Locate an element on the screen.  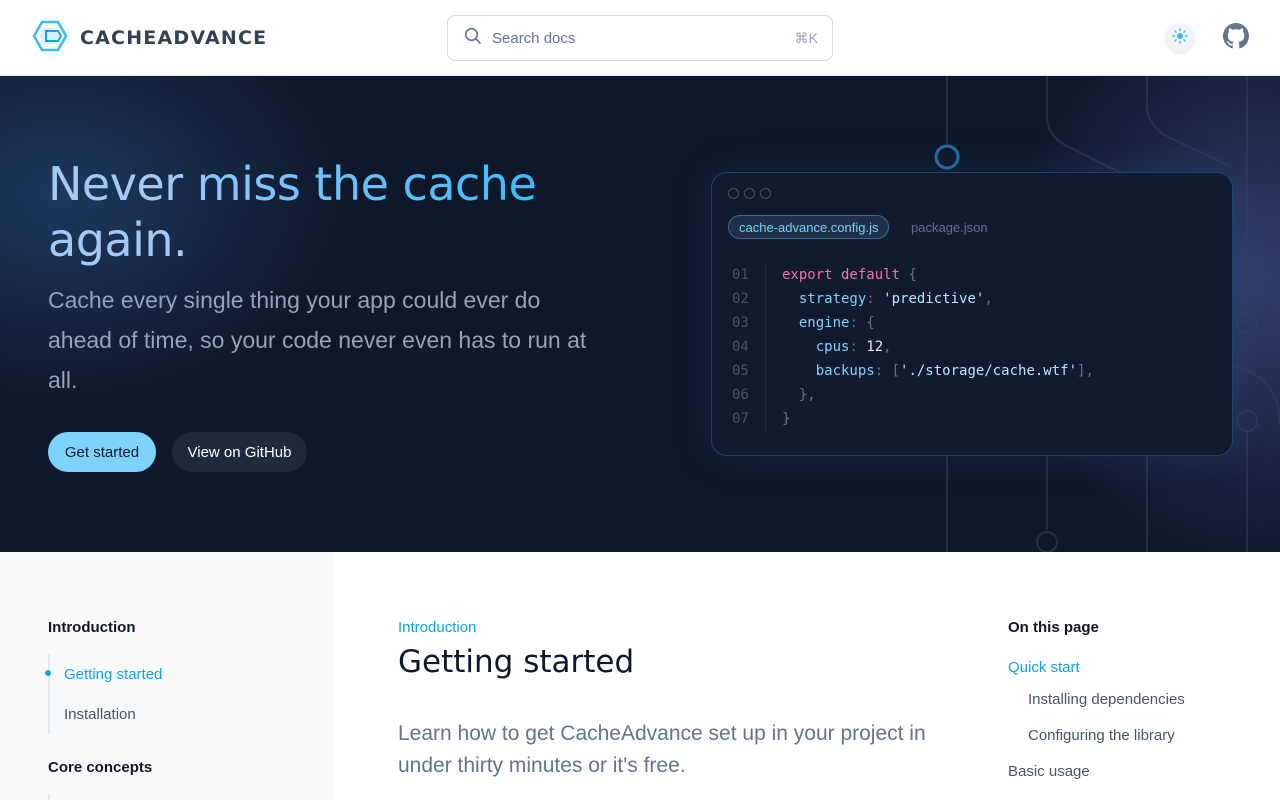
code-token: export default is located at coordinates (841, 275).